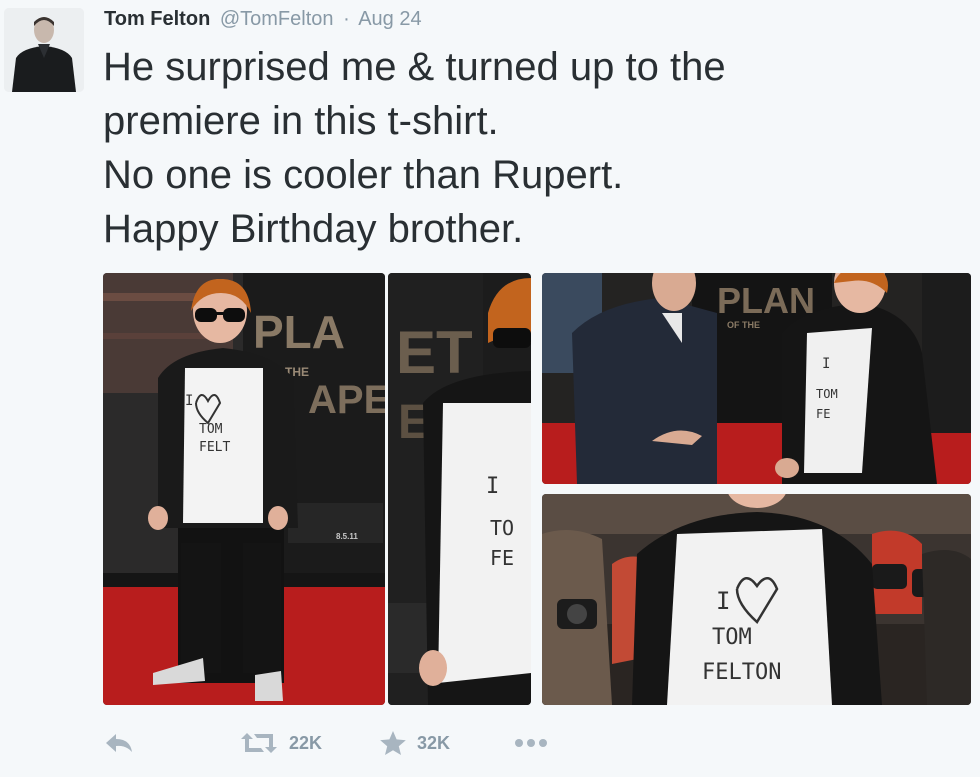 The width and height of the screenshot is (980, 777). What do you see at coordinates (502, 528) in the screenshot?
I see `shirt-text: TO` at bounding box center [502, 528].